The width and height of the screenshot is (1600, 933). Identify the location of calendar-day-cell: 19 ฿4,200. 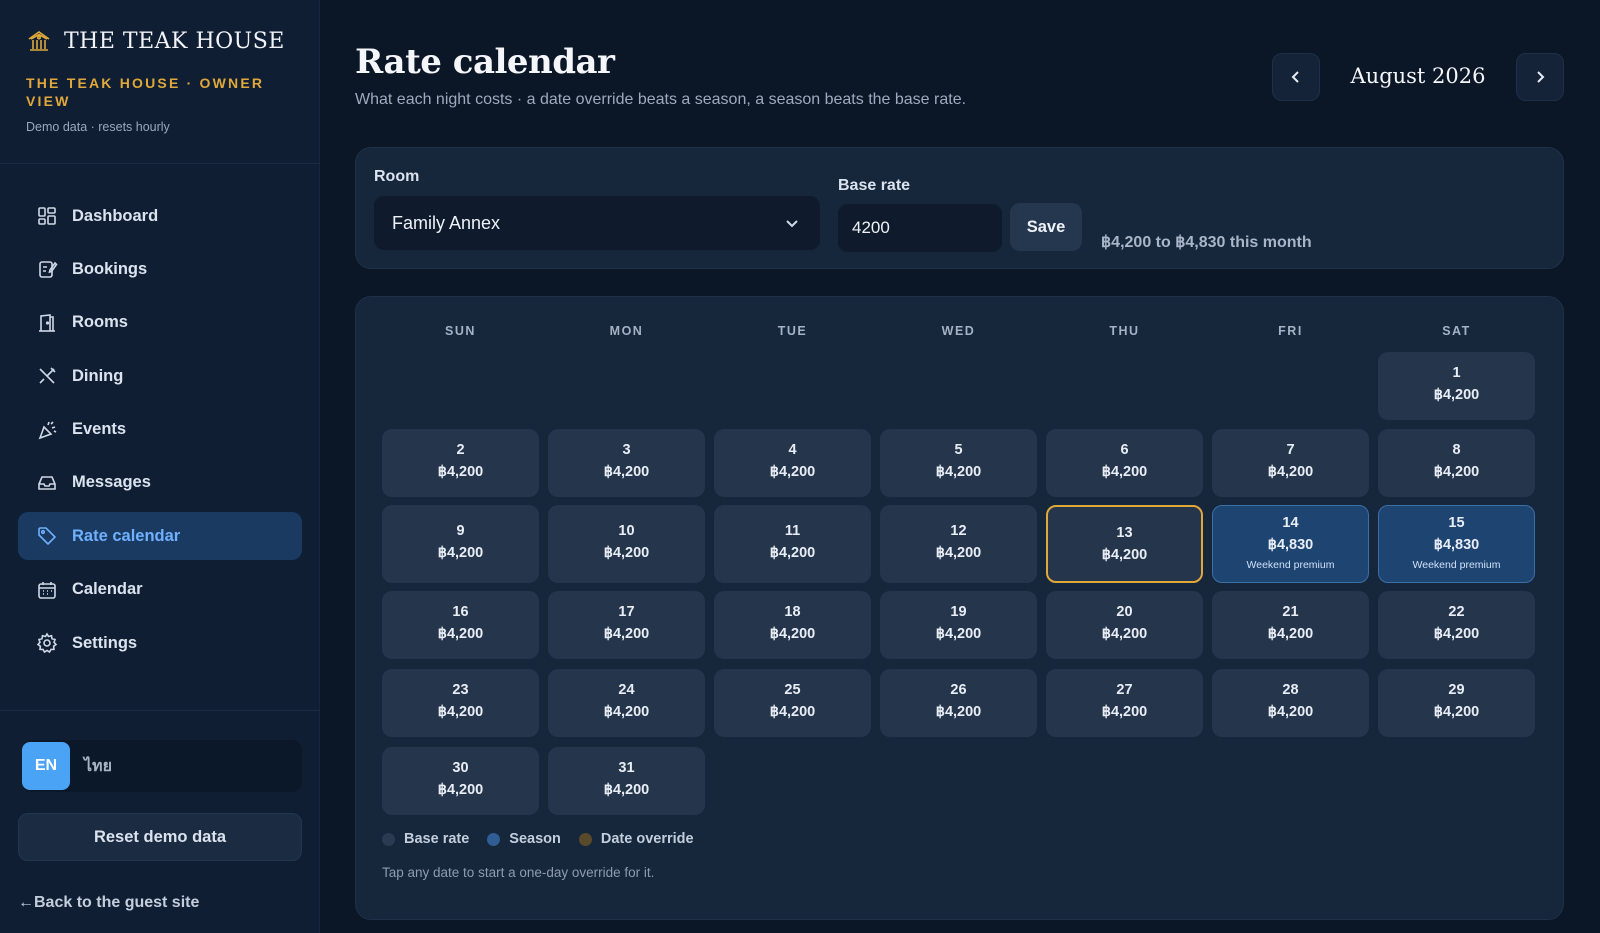
(958, 625).